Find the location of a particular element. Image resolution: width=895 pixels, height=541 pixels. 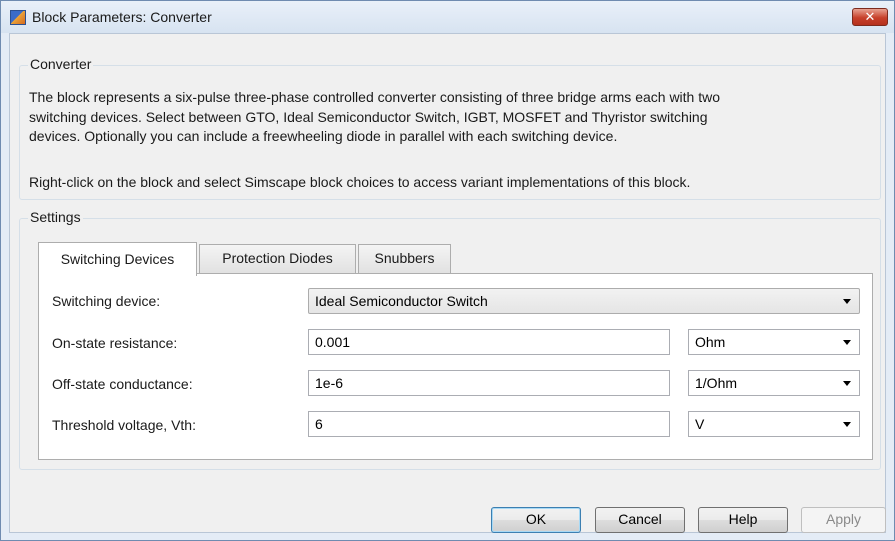

switching-device-select: Ideal Semiconductor Switch is located at coordinates (584, 301).